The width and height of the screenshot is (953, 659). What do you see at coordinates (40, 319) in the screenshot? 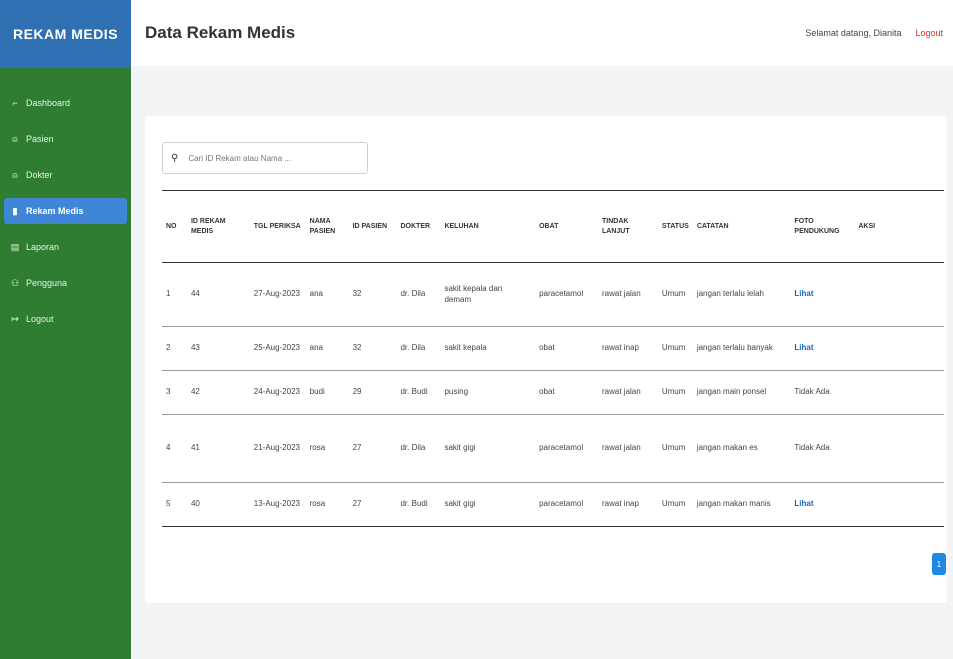
I see `sidebar-item-label: Logout` at bounding box center [40, 319].